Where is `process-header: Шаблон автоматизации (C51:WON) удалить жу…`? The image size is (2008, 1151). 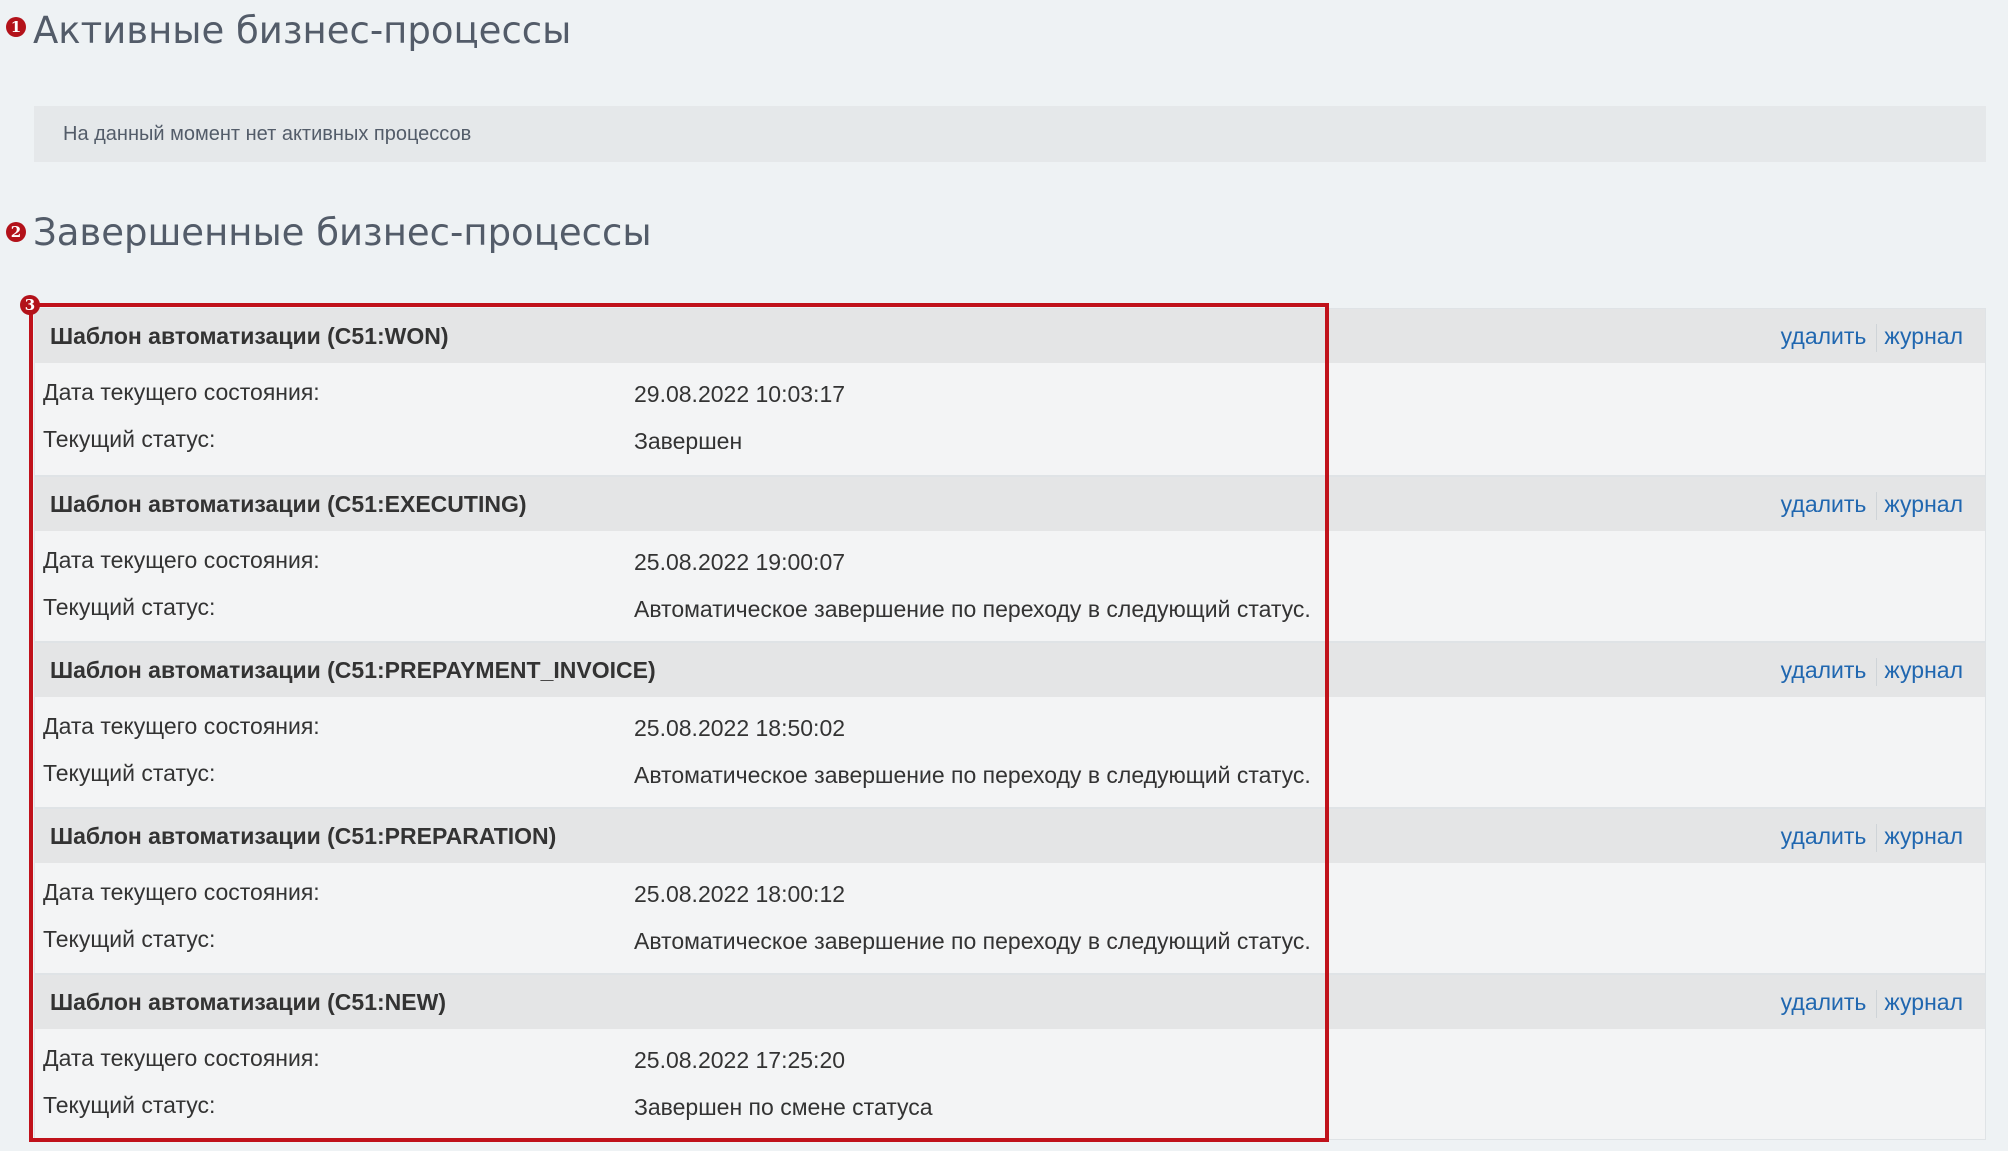
process-header: Шаблон автоматизации (C51:WON) удалить жу… is located at coordinates (1010, 336).